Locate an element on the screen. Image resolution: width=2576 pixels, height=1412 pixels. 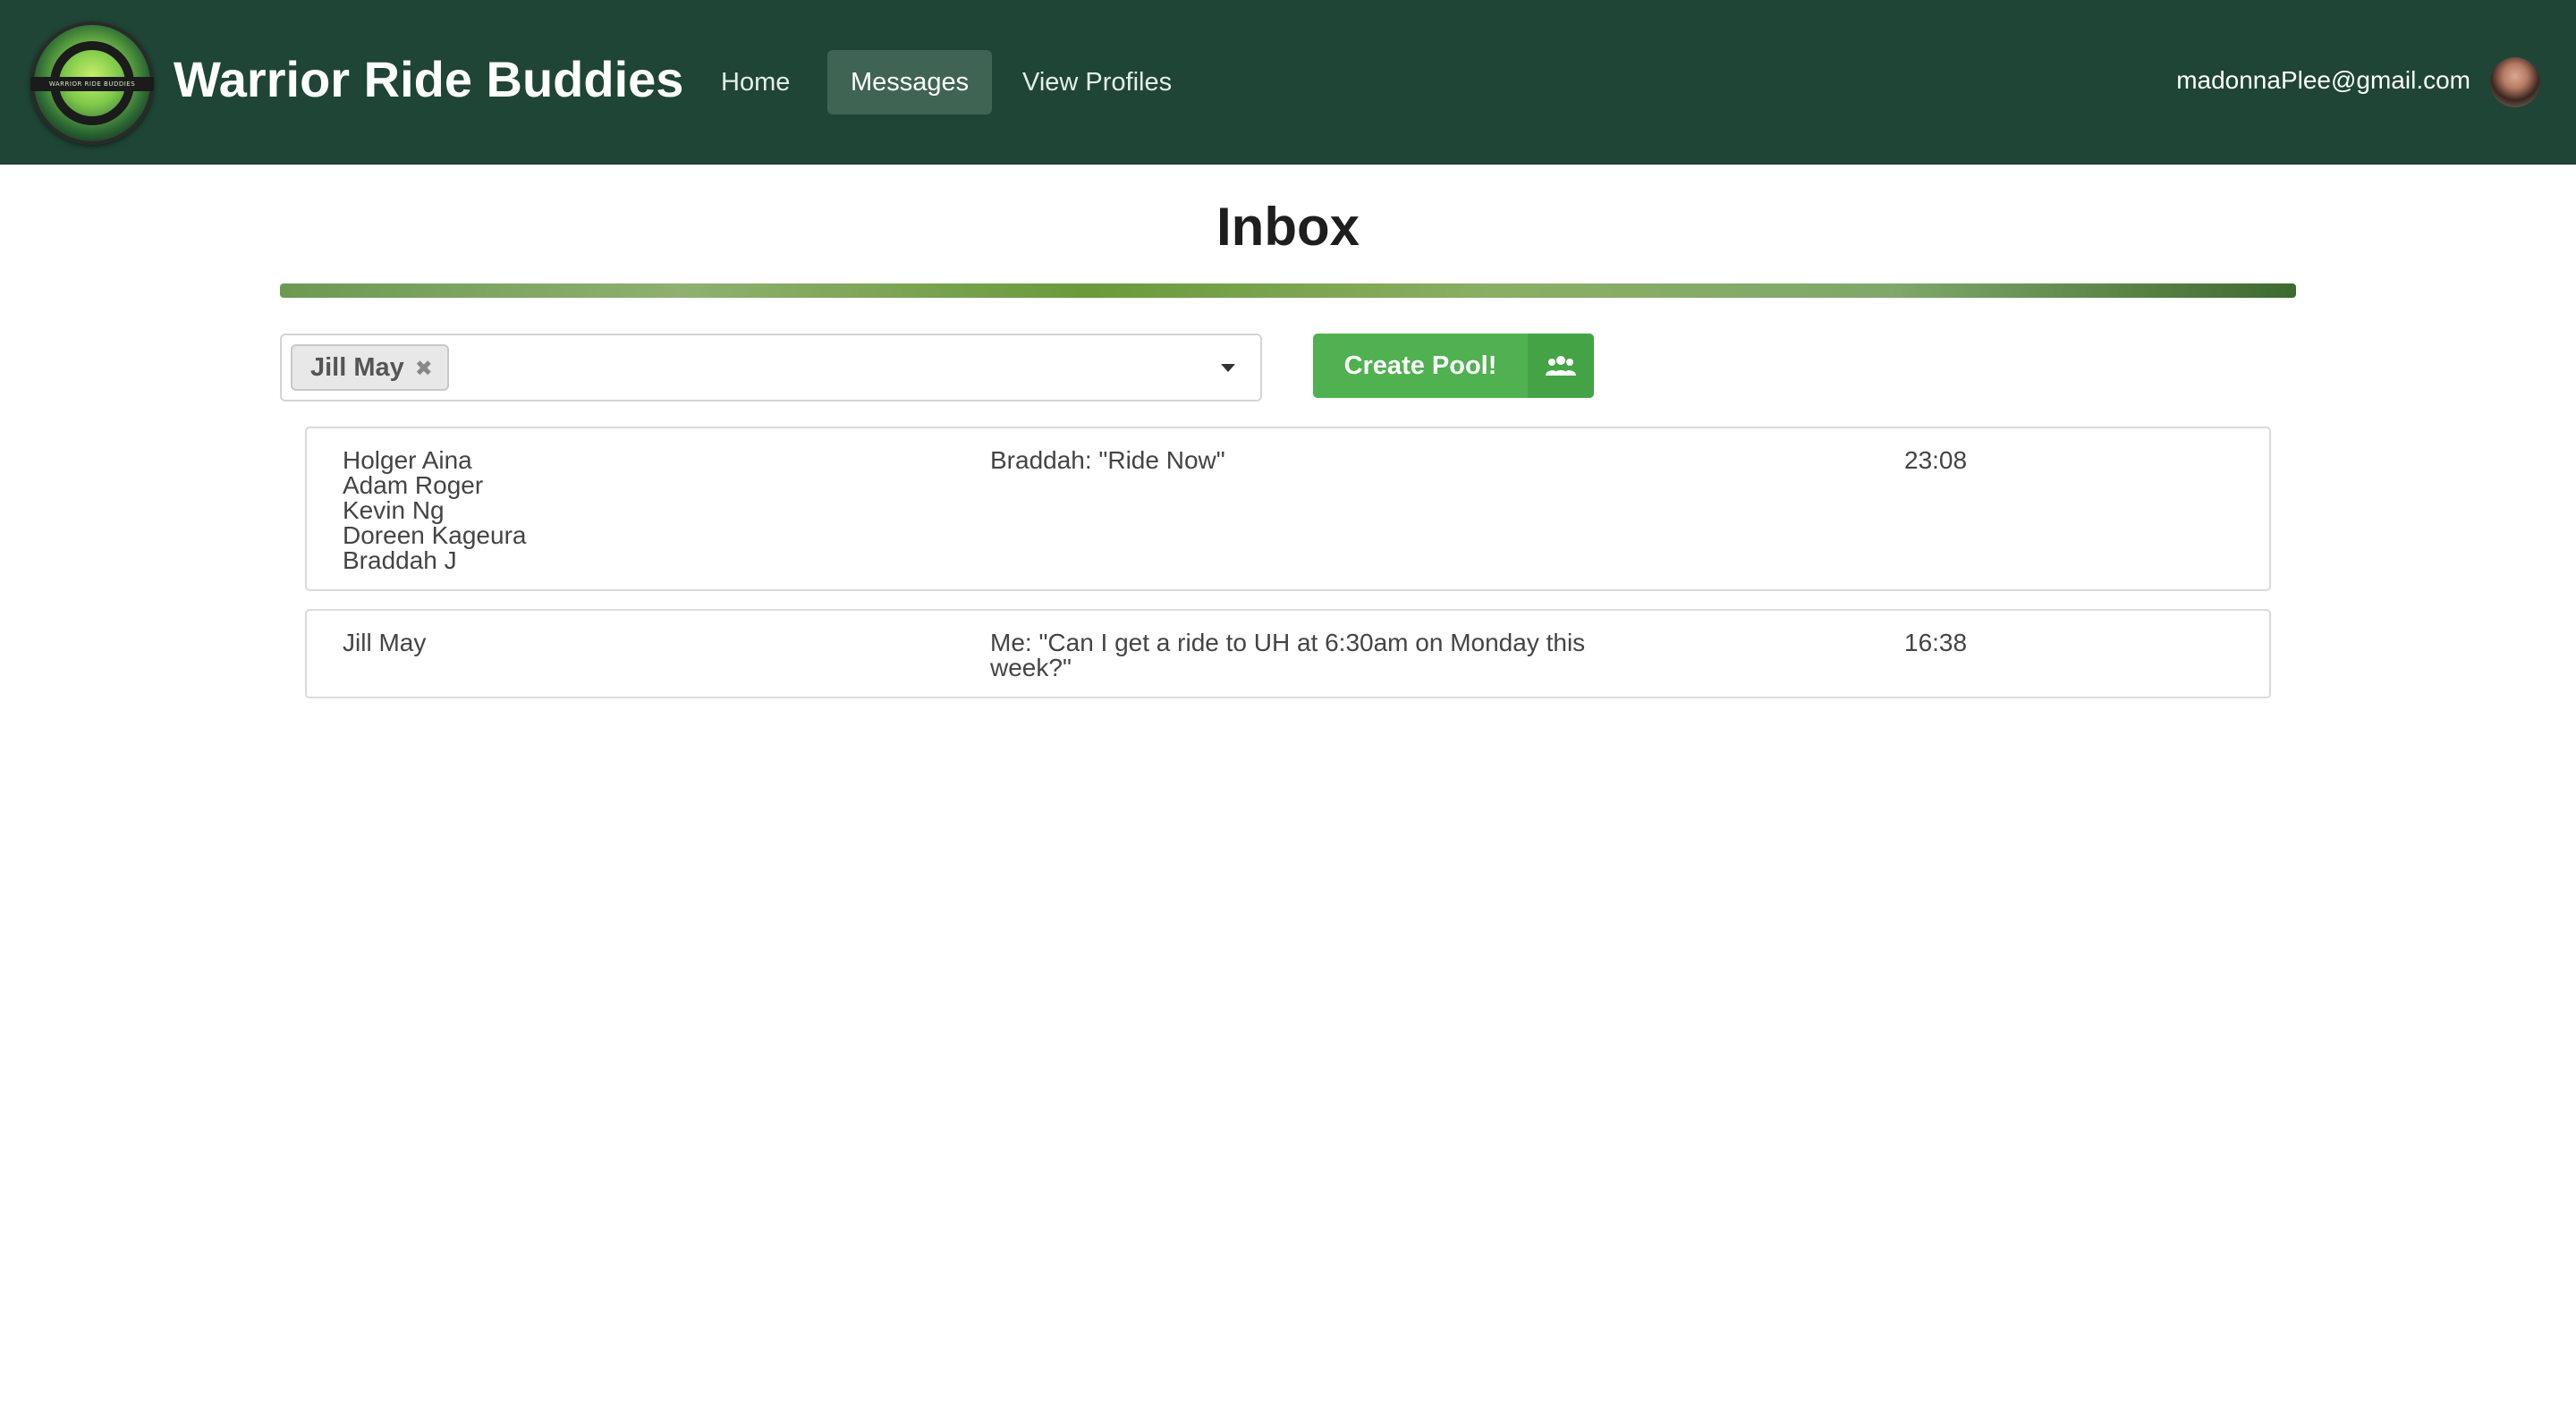
user-email: madonnaPlee@gmail.com is located at coordinates (2323, 80).